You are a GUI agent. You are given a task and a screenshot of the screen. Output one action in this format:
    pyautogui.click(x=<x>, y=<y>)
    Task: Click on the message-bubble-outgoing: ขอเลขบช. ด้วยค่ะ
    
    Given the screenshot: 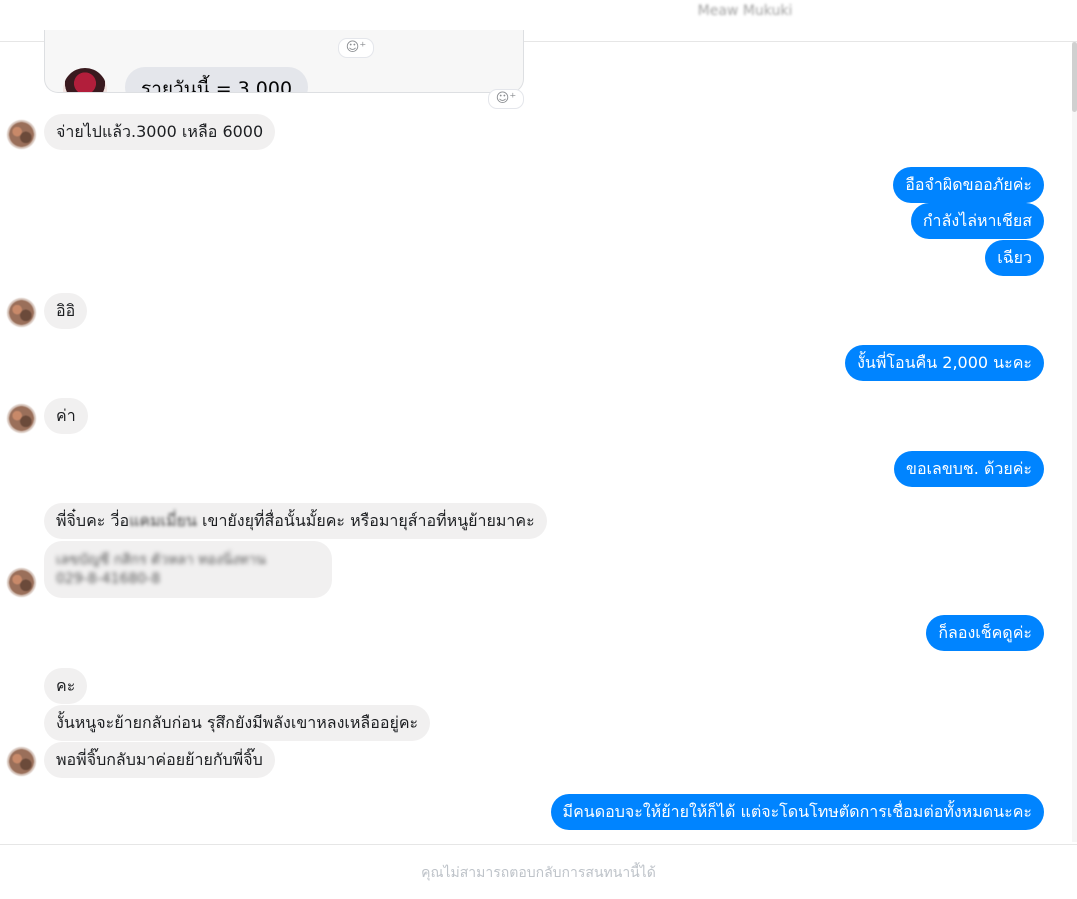 What is the action you would take?
    pyautogui.click(x=969, y=469)
    